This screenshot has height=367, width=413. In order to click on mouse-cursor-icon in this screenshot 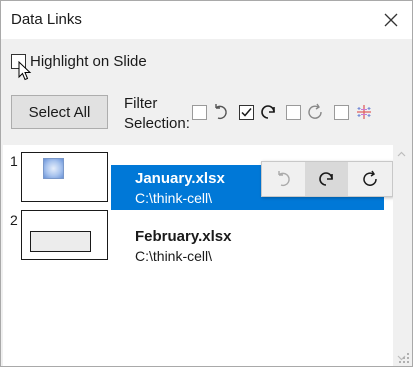, I will do `click(25, 71)`.